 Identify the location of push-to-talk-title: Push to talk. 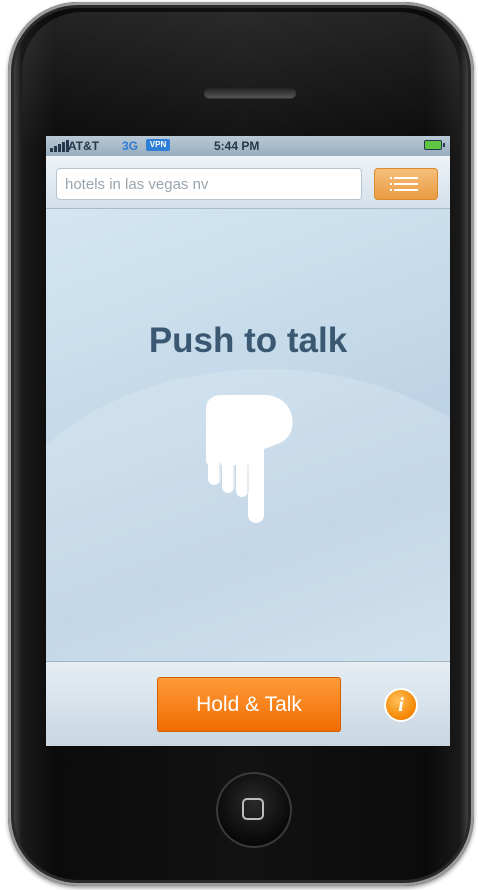
(248, 340).